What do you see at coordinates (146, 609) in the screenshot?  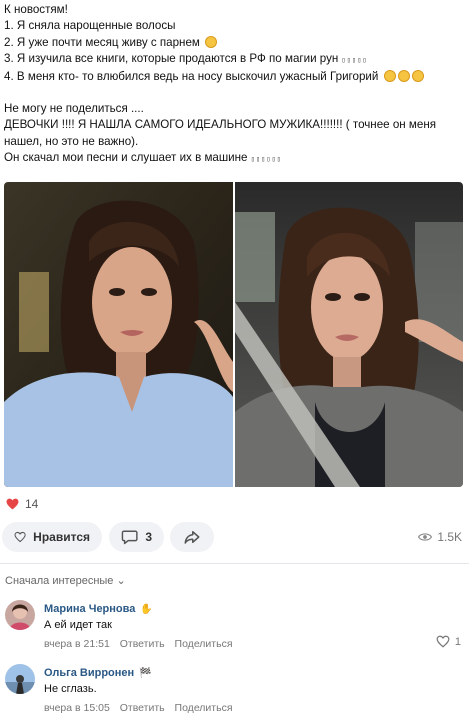 I see `hand-badge-icon: ✋` at bounding box center [146, 609].